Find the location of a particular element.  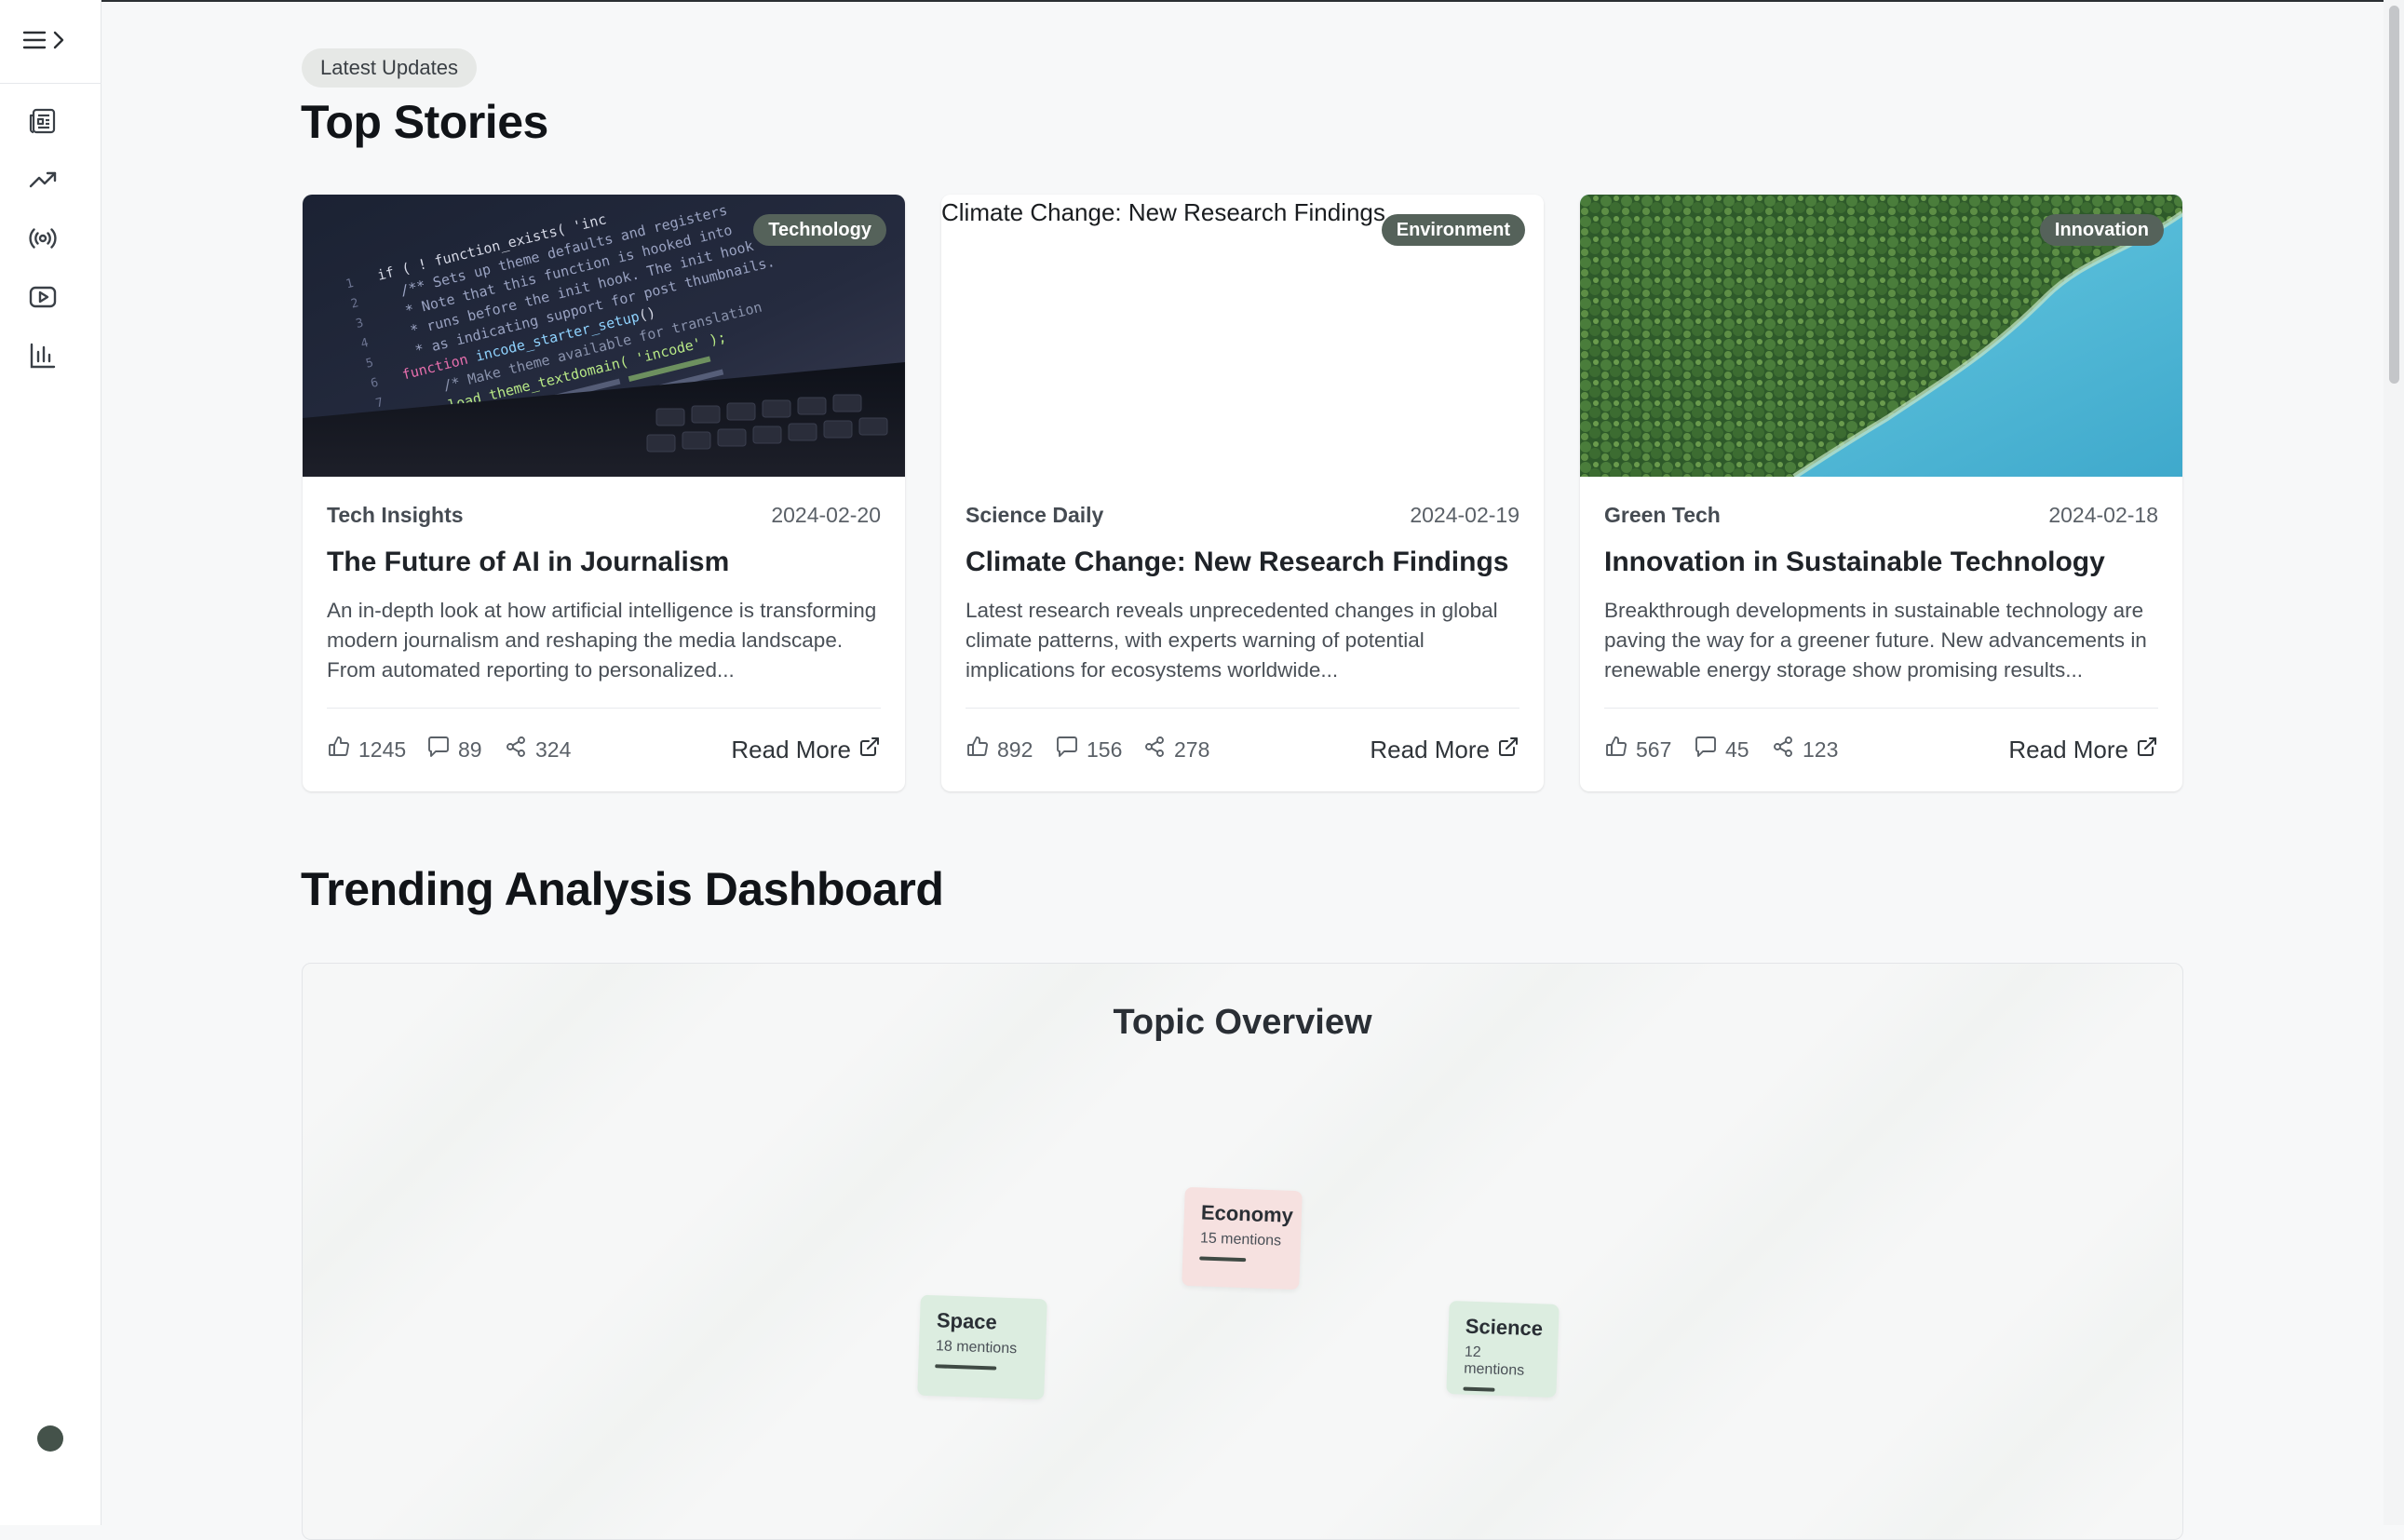

topic-mentions: 18 mentions is located at coordinates (977, 1348).